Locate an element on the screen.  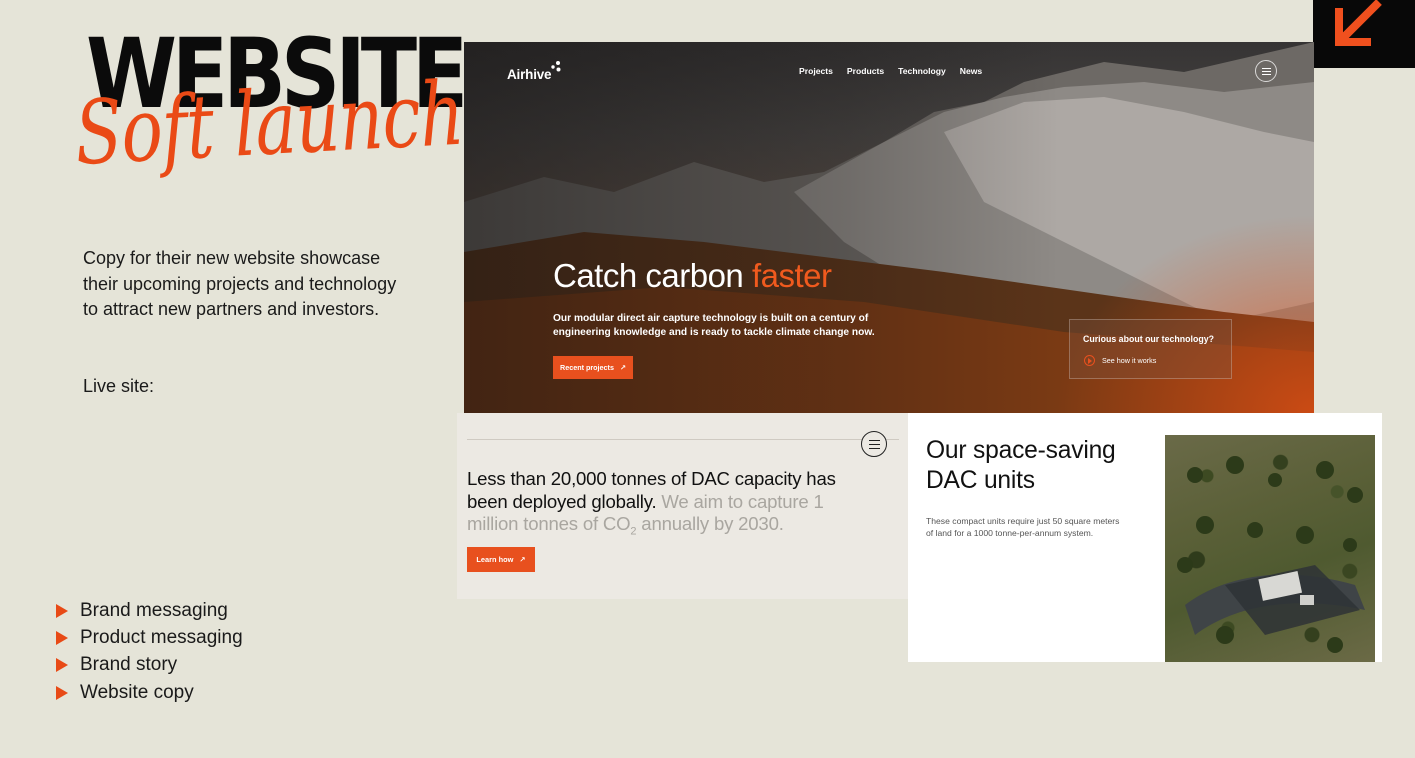
divider is located at coordinates (683, 439).